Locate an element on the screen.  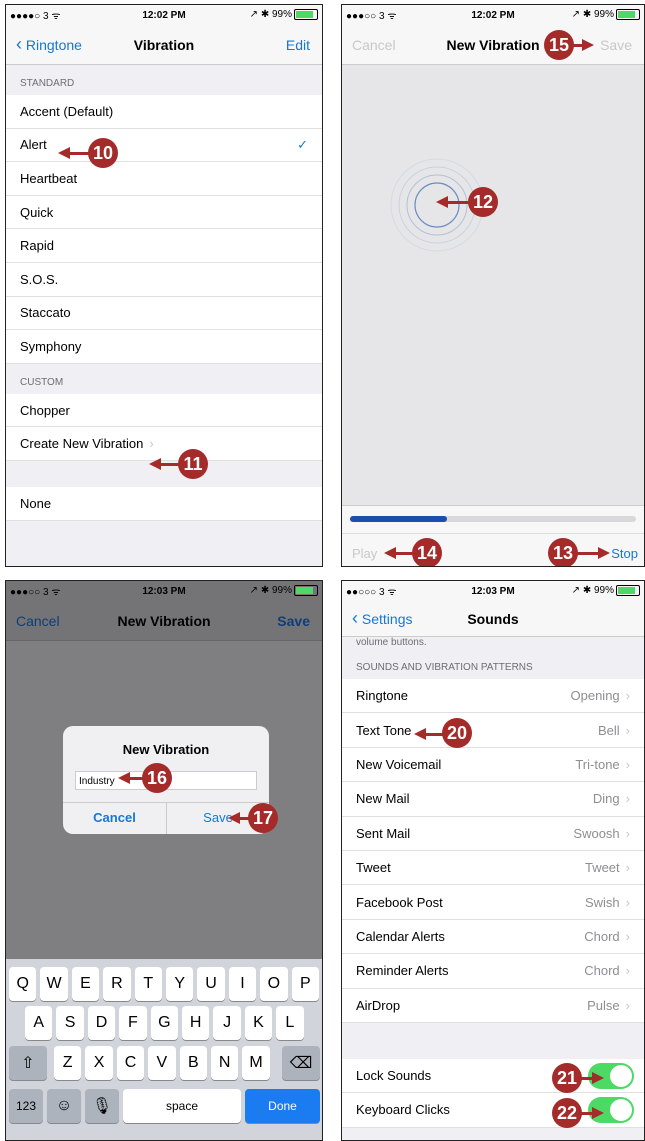
back-button: ‹ Settings is located at coordinates (382, 618).